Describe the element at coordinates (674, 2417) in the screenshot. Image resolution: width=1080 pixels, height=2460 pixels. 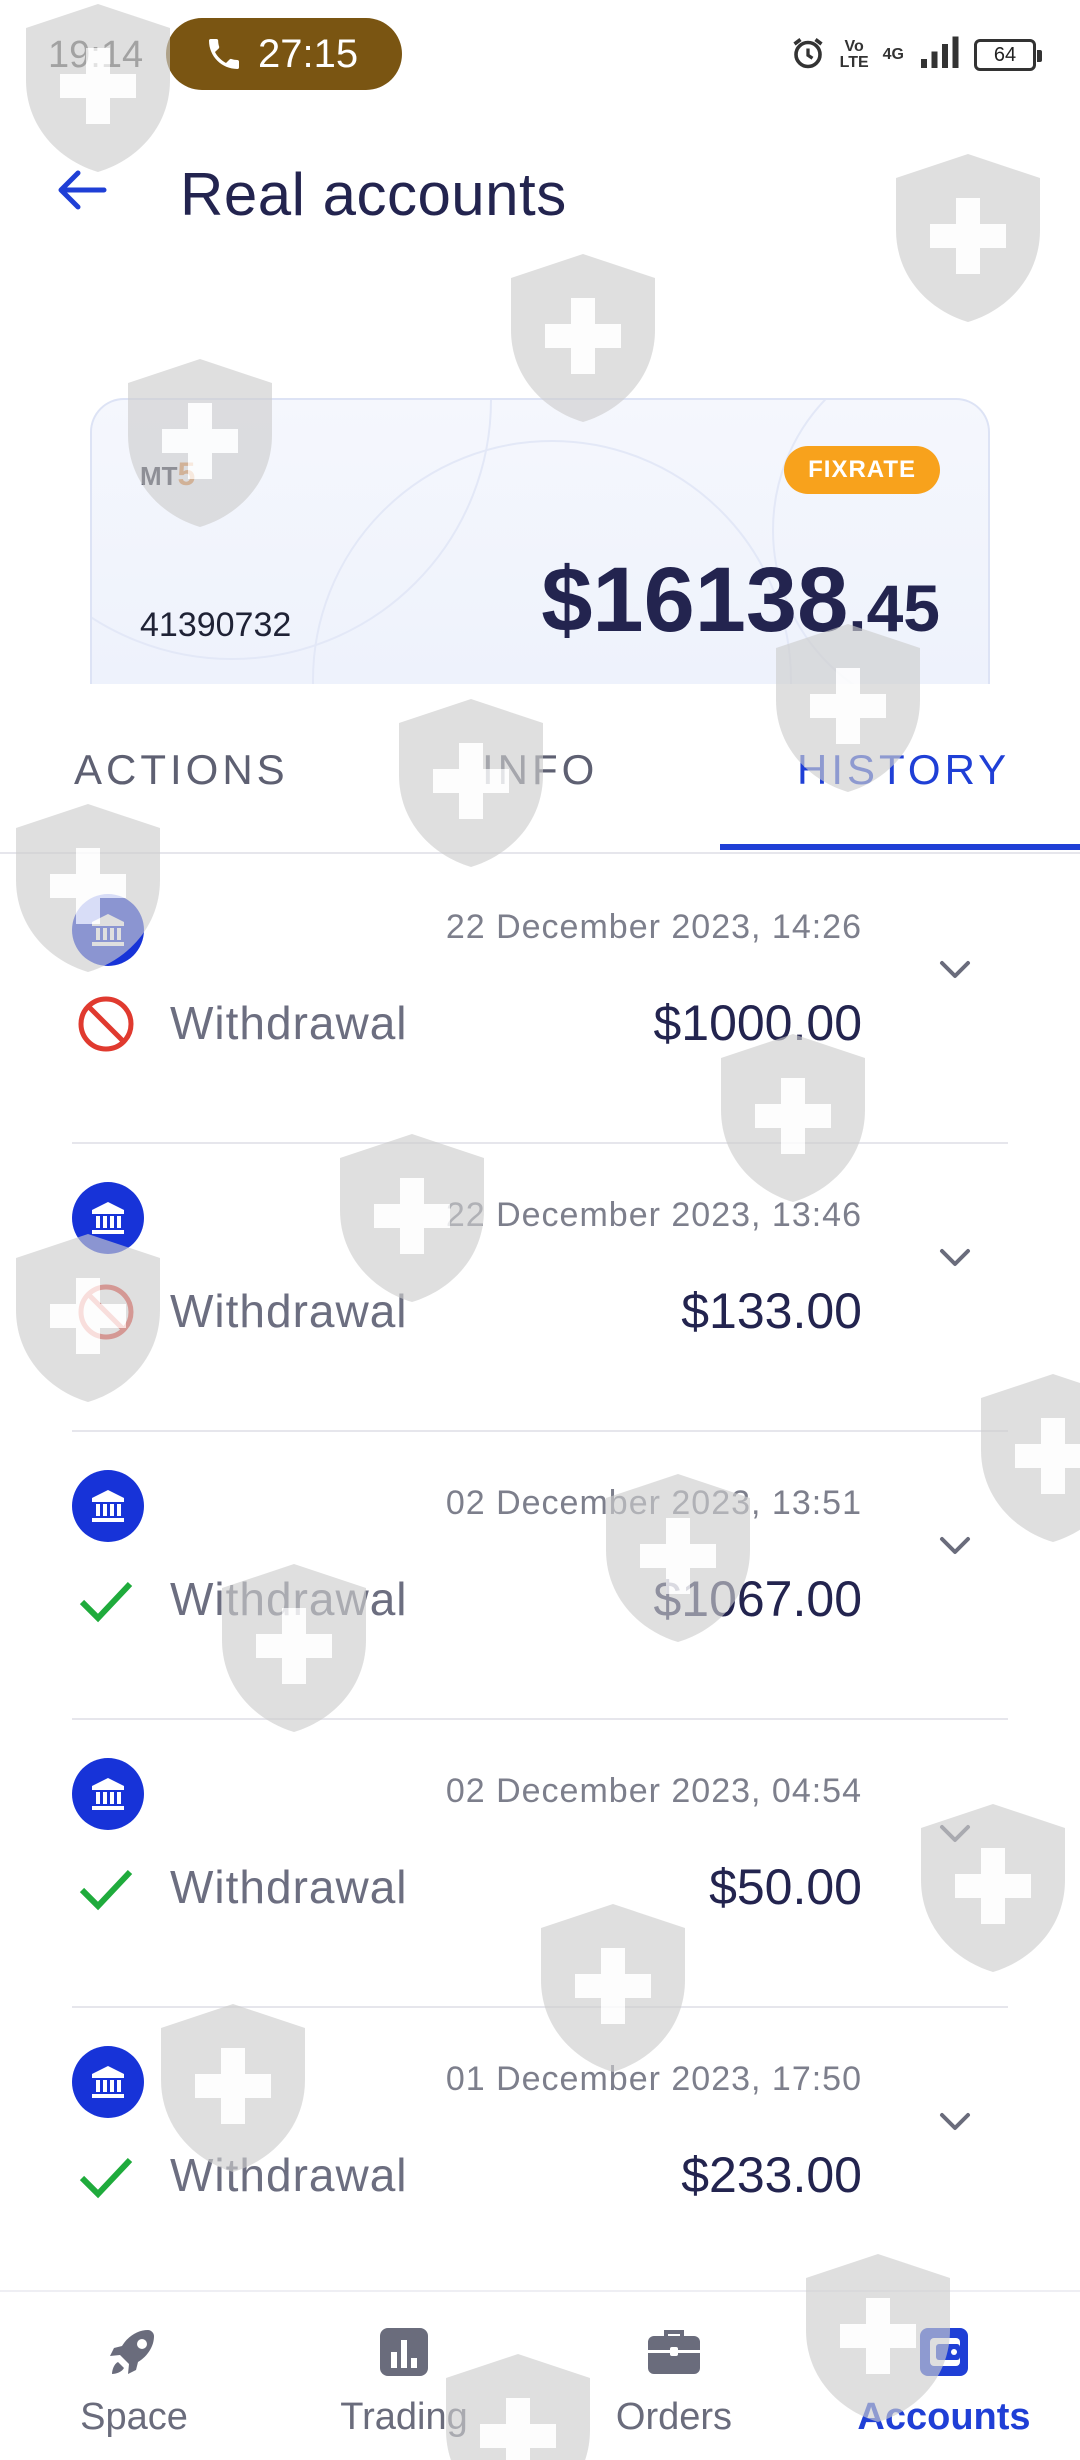
I see `nav-label: Orders` at that location.